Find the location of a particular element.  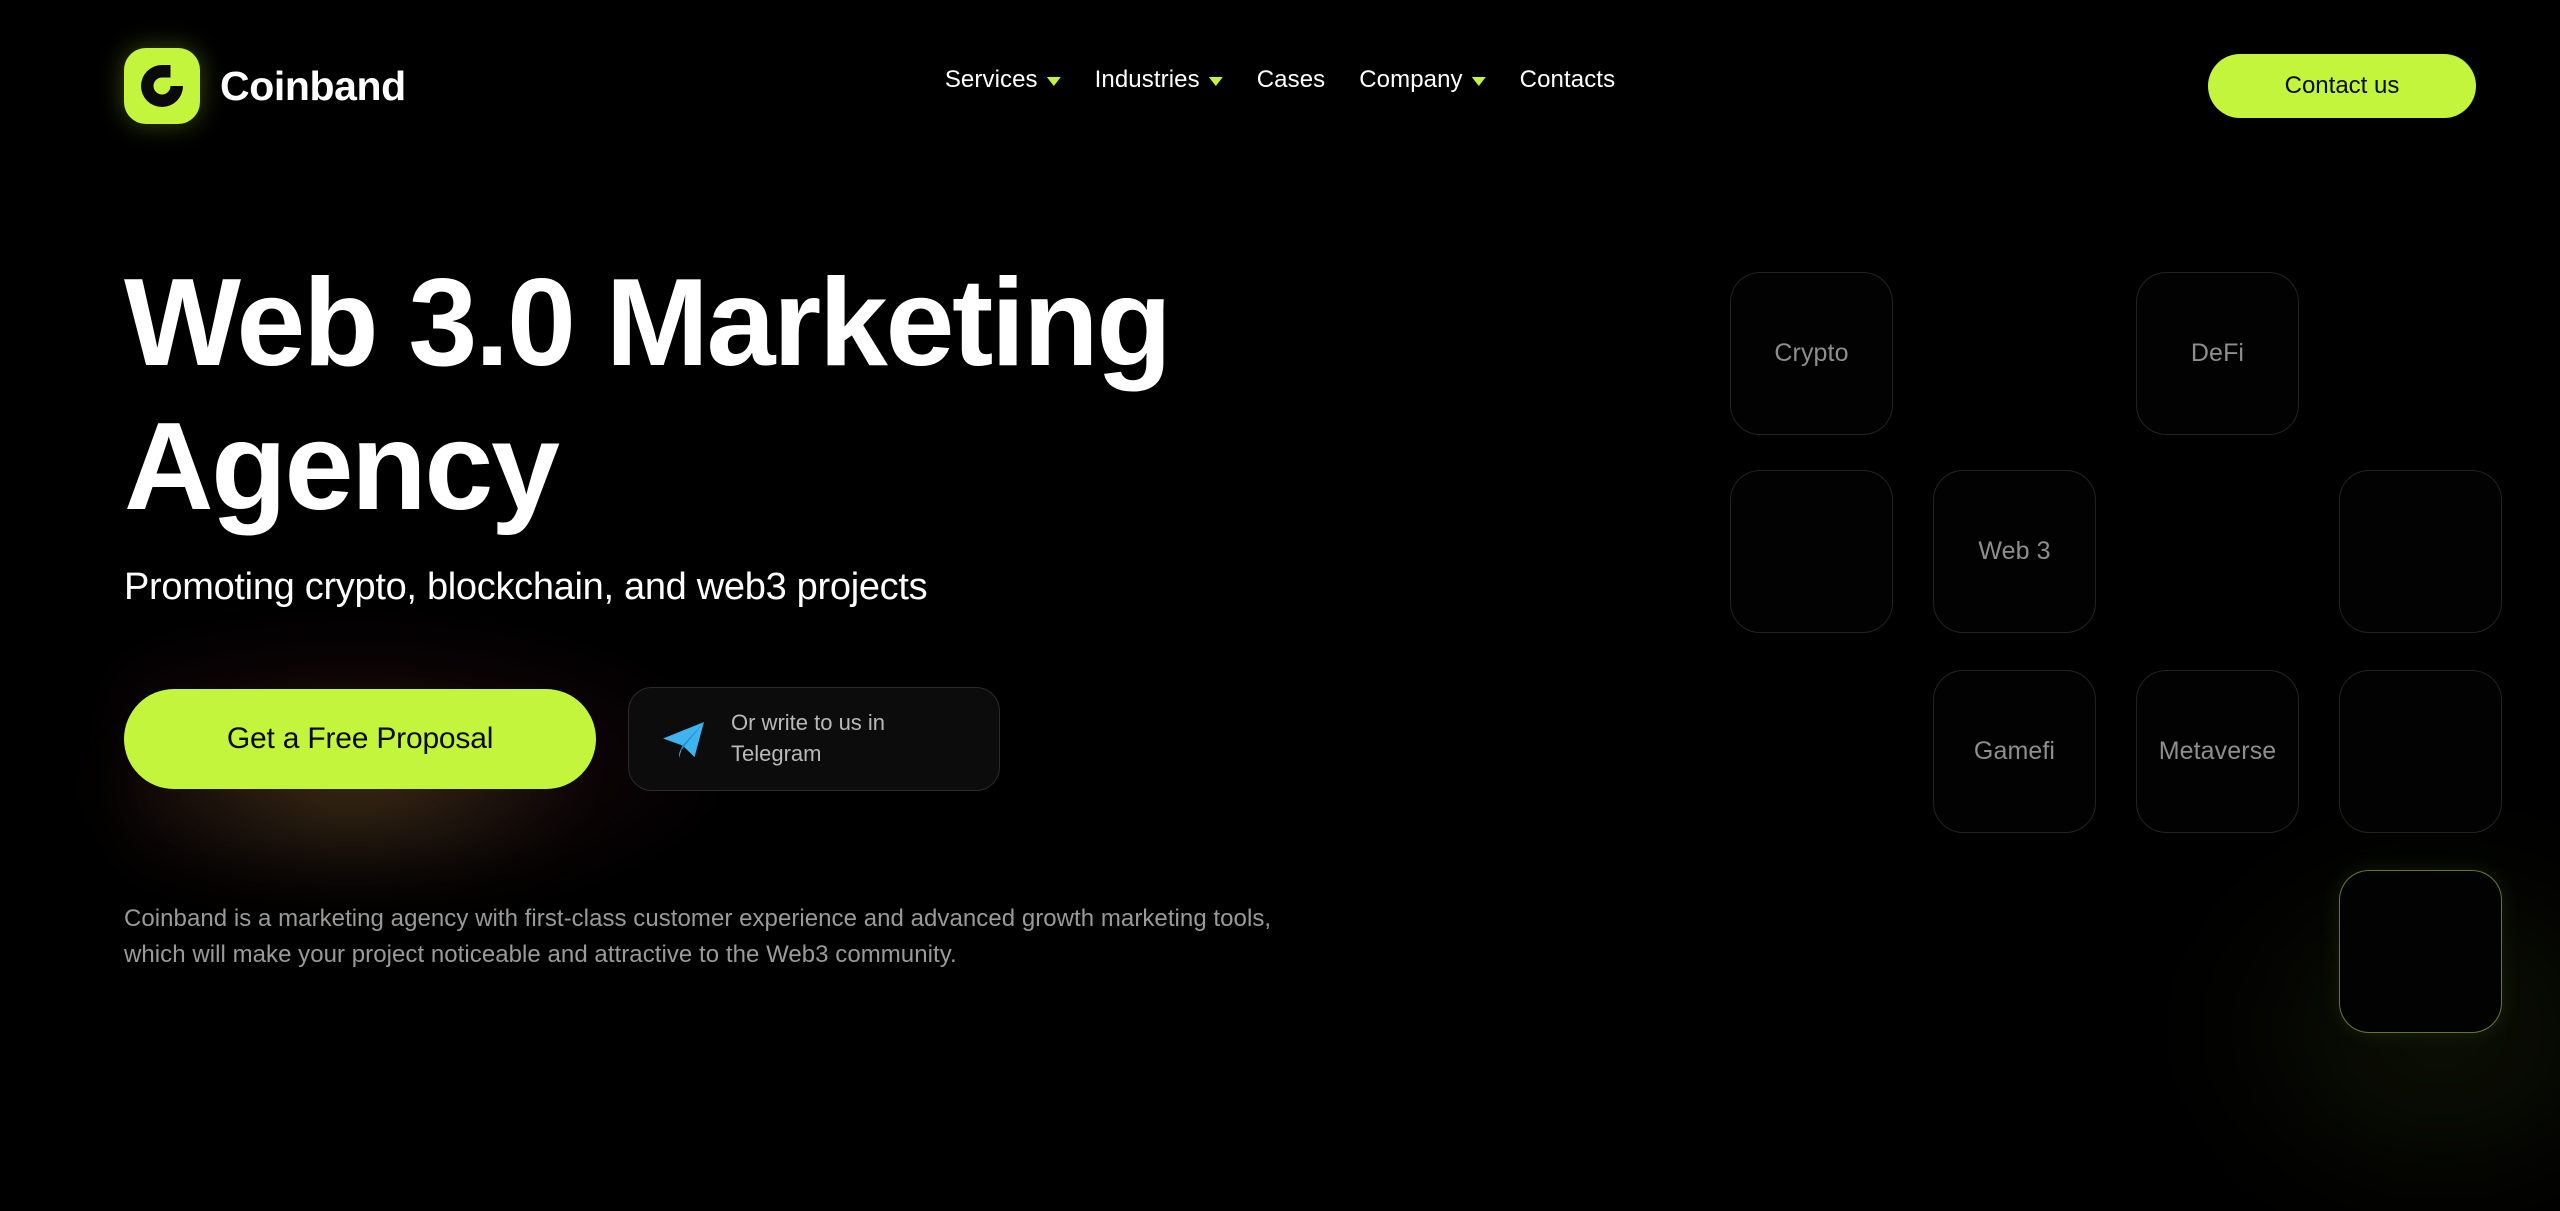

nav-label-industries: Industries is located at coordinates (1147, 79).